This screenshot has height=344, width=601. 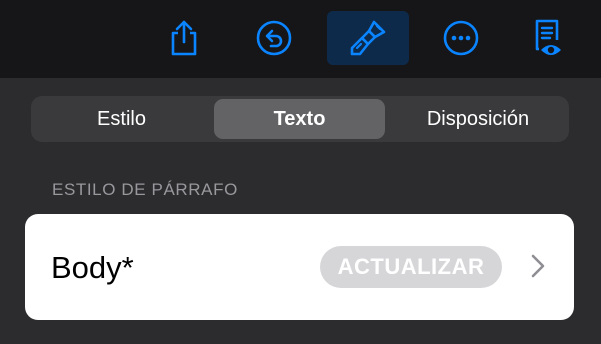 I want to click on update-style-button: ACTUALIZAR, so click(x=411, y=267).